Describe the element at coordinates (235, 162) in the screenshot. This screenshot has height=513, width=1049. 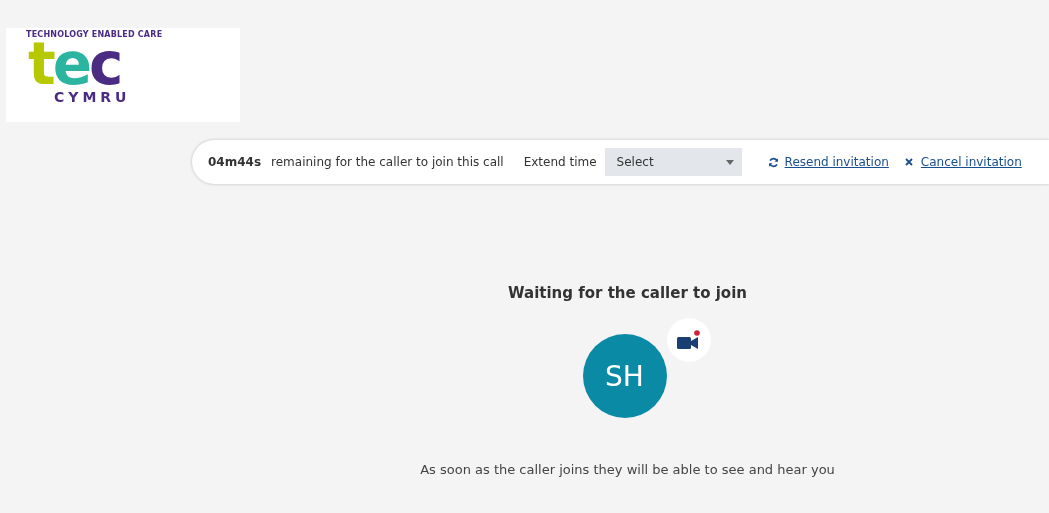
I see `countdown-time: 04m44s` at that location.